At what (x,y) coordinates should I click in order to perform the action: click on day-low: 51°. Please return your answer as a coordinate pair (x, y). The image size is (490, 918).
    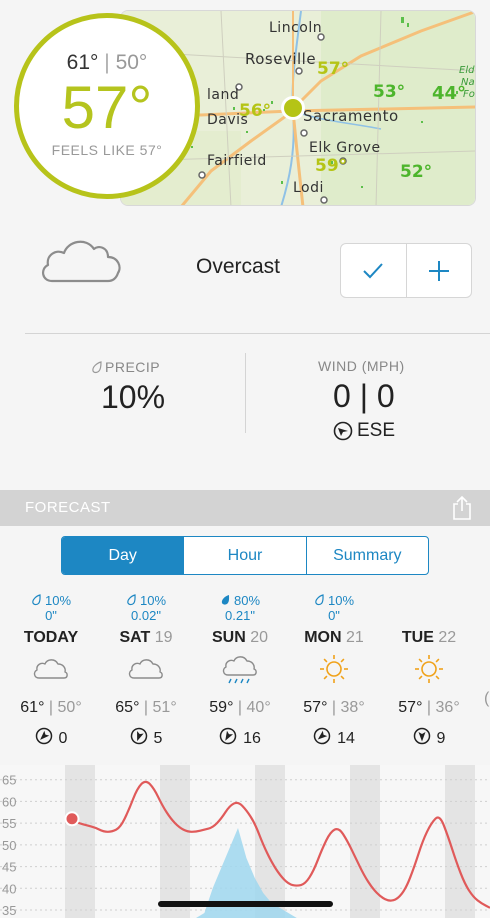
    Looking at the image, I should click on (164, 707).